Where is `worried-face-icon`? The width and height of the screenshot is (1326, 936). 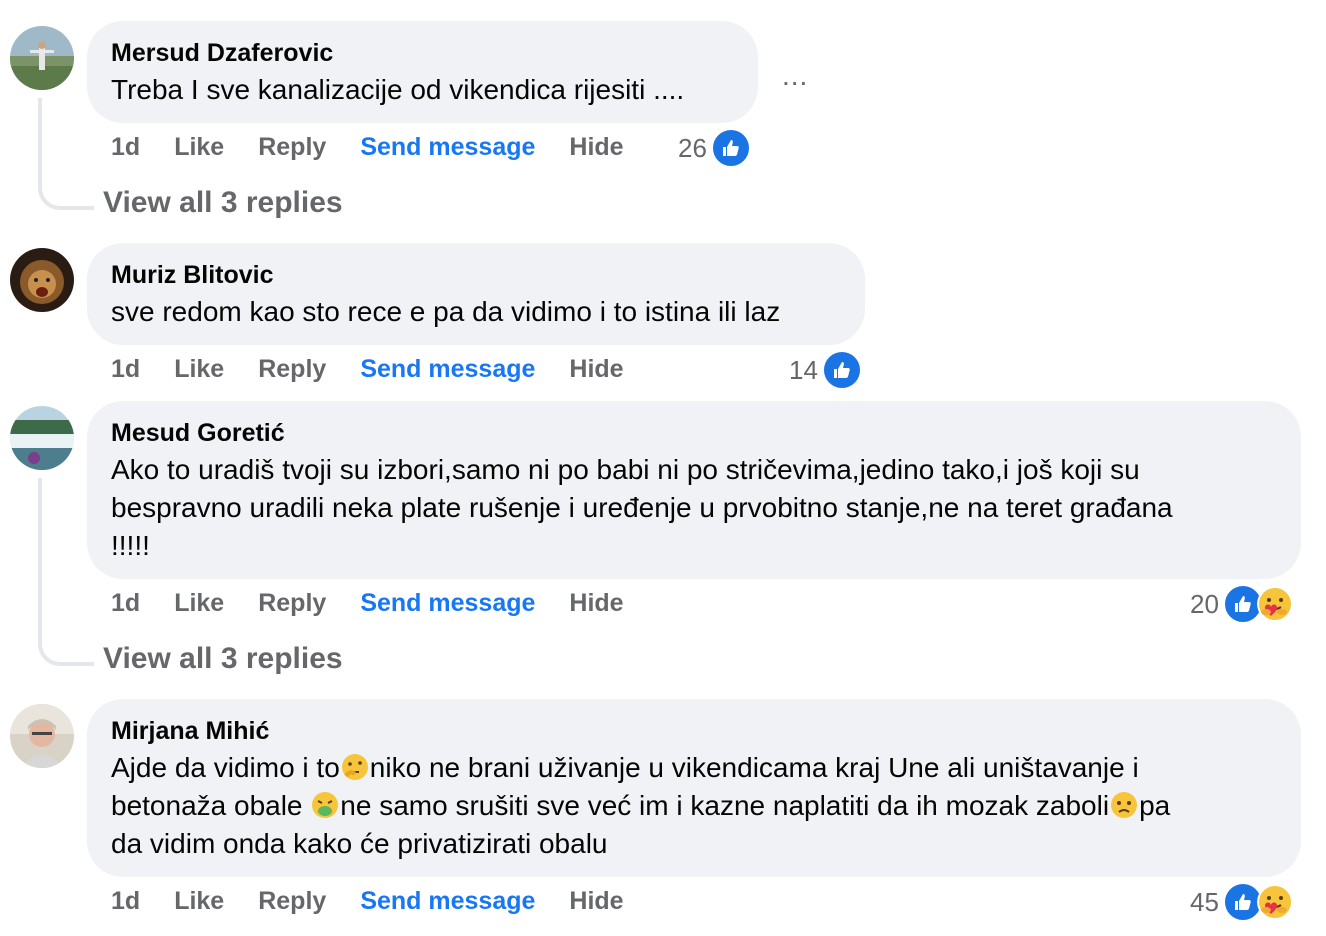 worried-face-icon is located at coordinates (1124, 805).